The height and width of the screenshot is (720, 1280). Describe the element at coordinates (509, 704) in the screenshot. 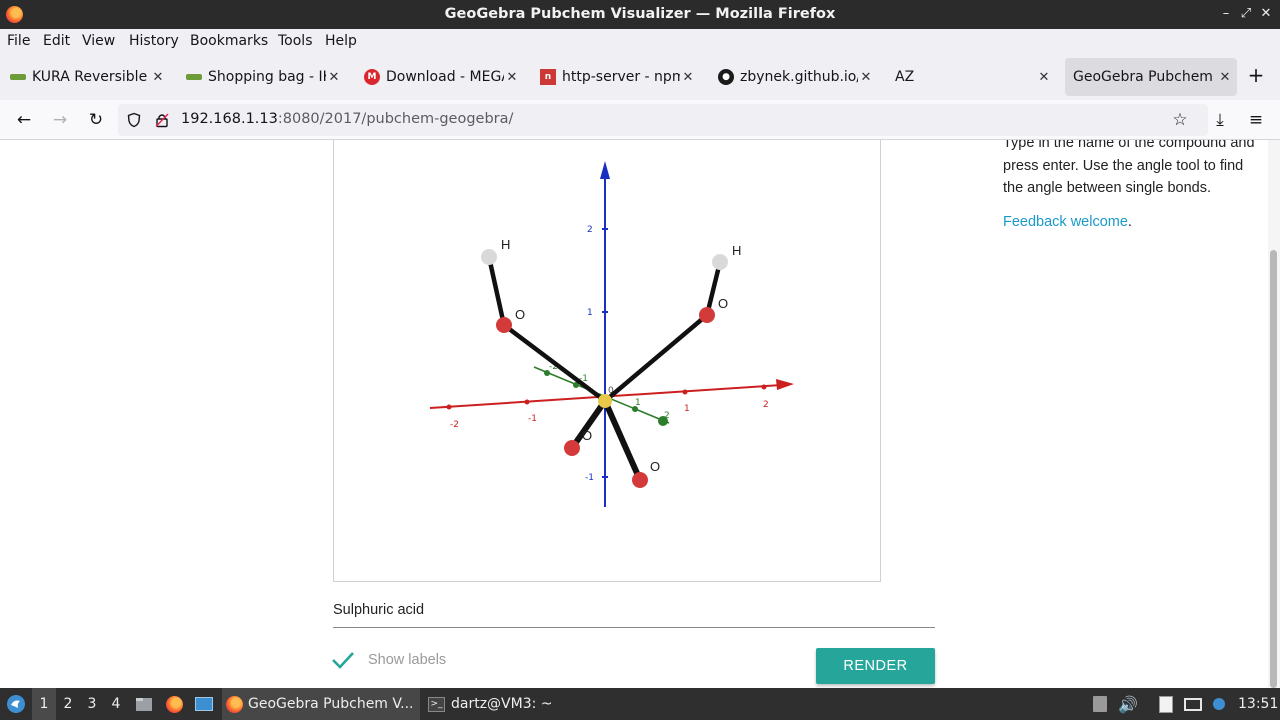

I see `task-terminal: >_ dartz@VM3: ~` at that location.